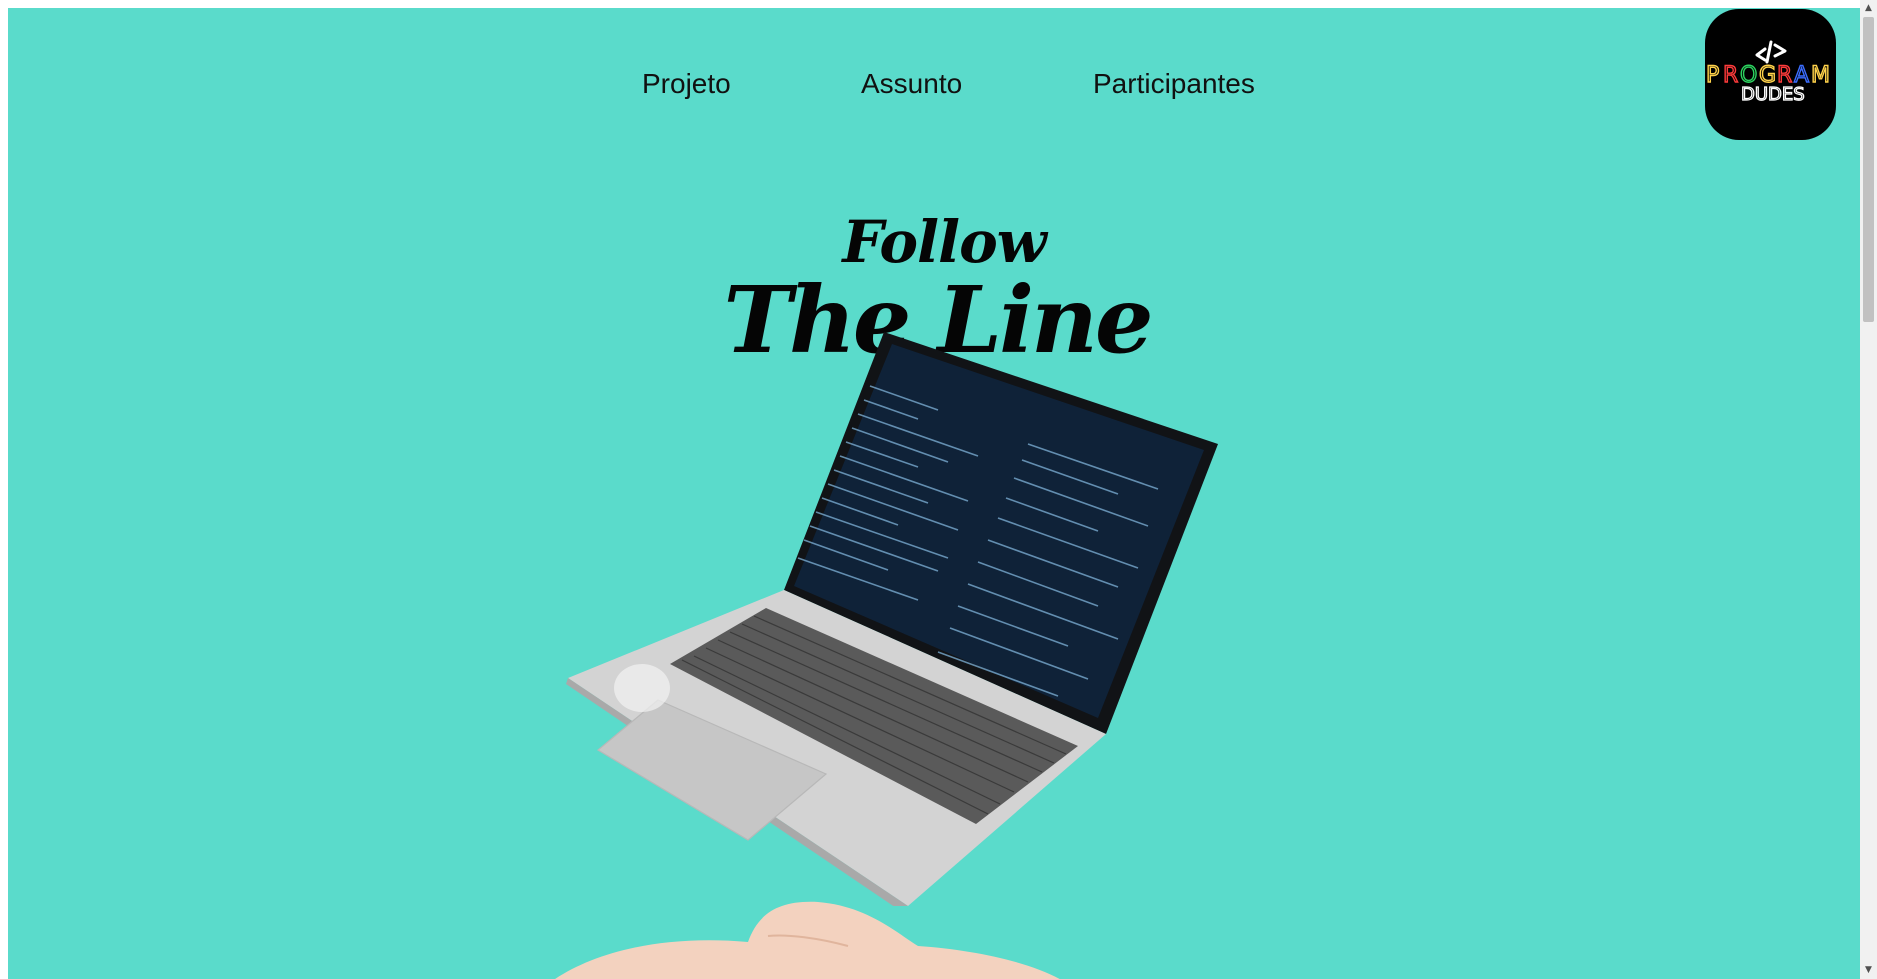 The width and height of the screenshot is (1877, 979). What do you see at coordinates (1712, 75) in the screenshot?
I see `svg-text: P` at bounding box center [1712, 75].